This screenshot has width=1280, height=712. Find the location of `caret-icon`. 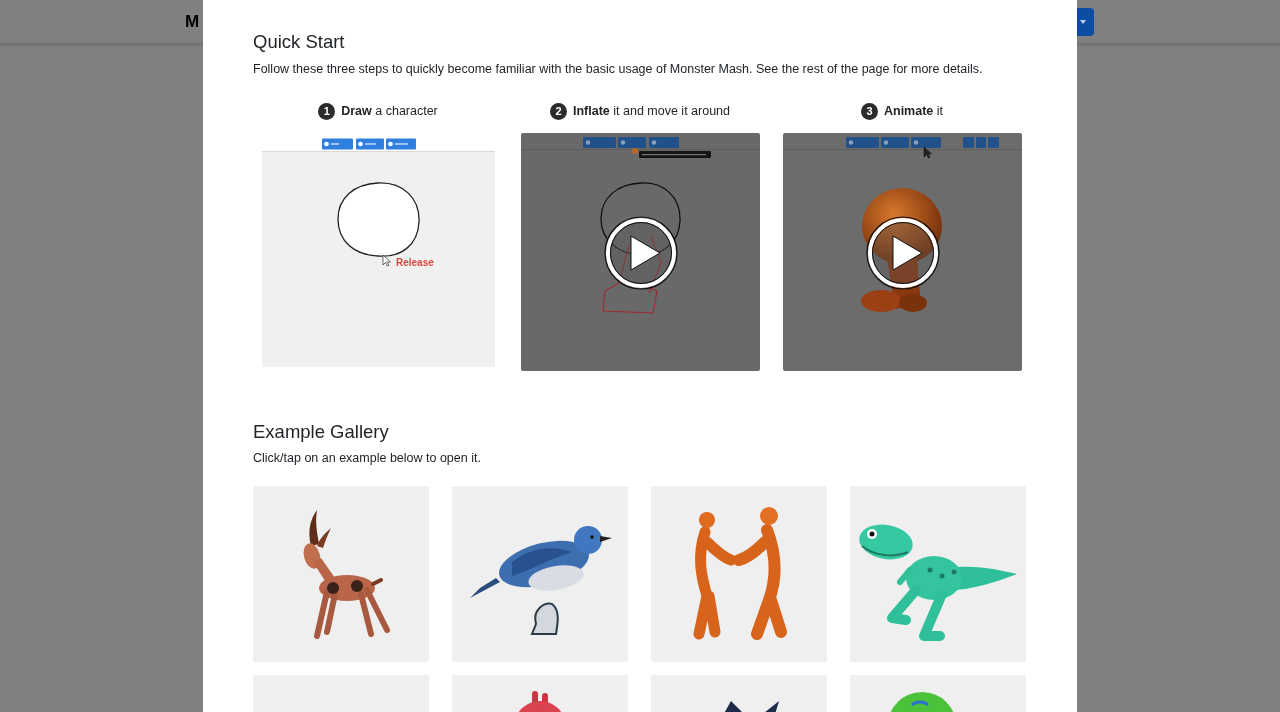

caret-icon is located at coordinates (1083, 21).